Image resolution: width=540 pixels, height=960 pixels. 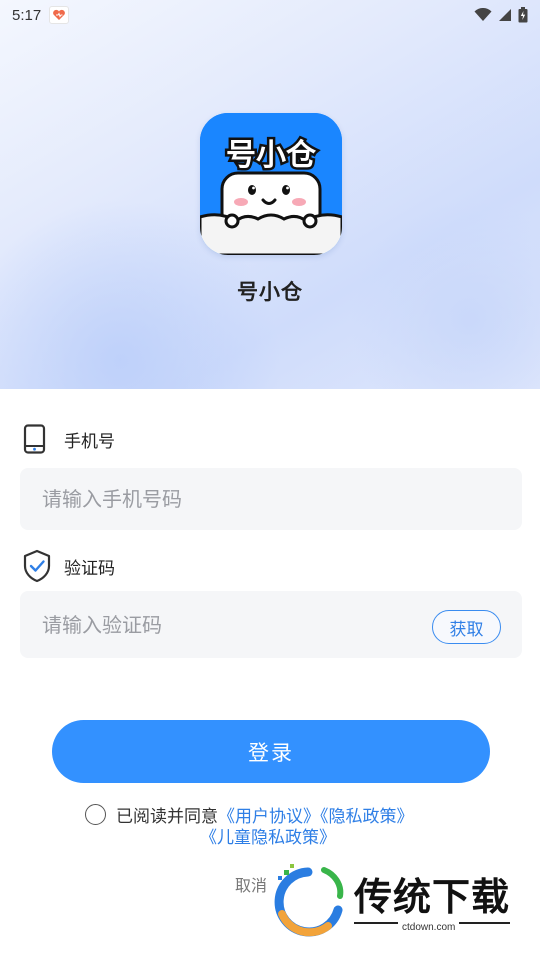 What do you see at coordinates (59, 15) in the screenshot?
I see `notification-app-icon` at bounding box center [59, 15].